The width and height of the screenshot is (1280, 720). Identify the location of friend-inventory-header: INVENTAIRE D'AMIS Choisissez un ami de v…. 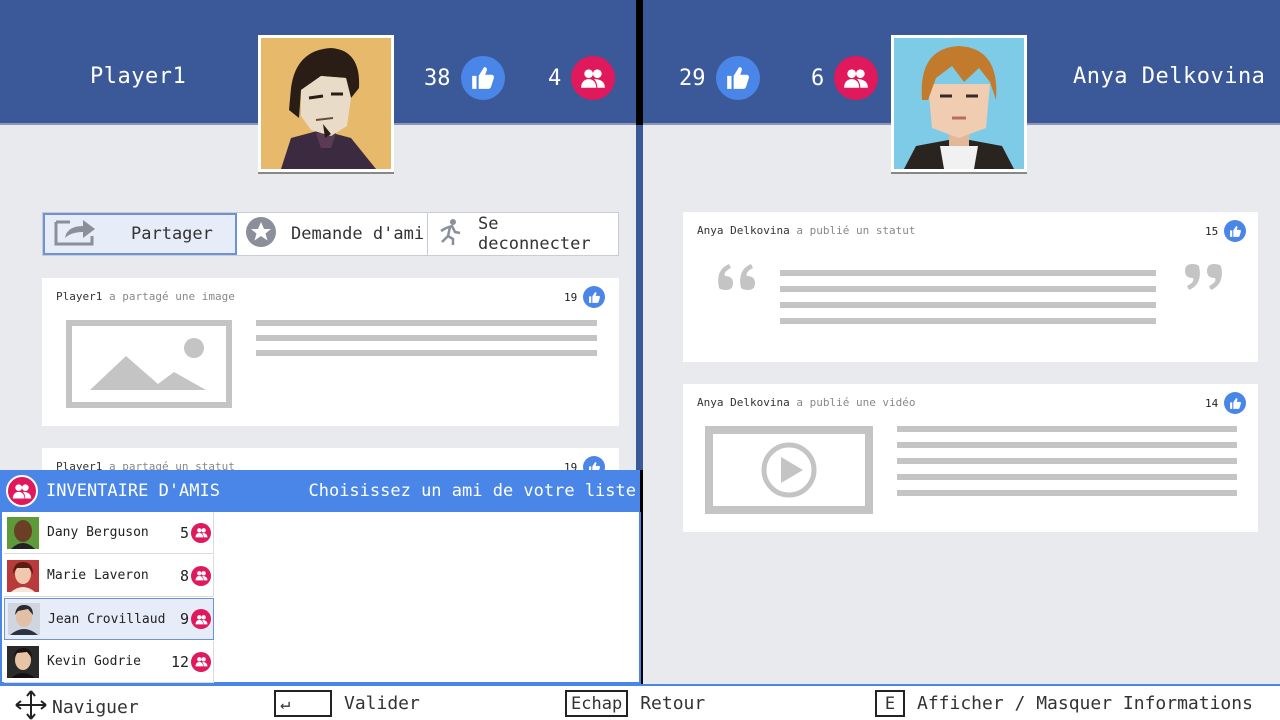
(320, 491).